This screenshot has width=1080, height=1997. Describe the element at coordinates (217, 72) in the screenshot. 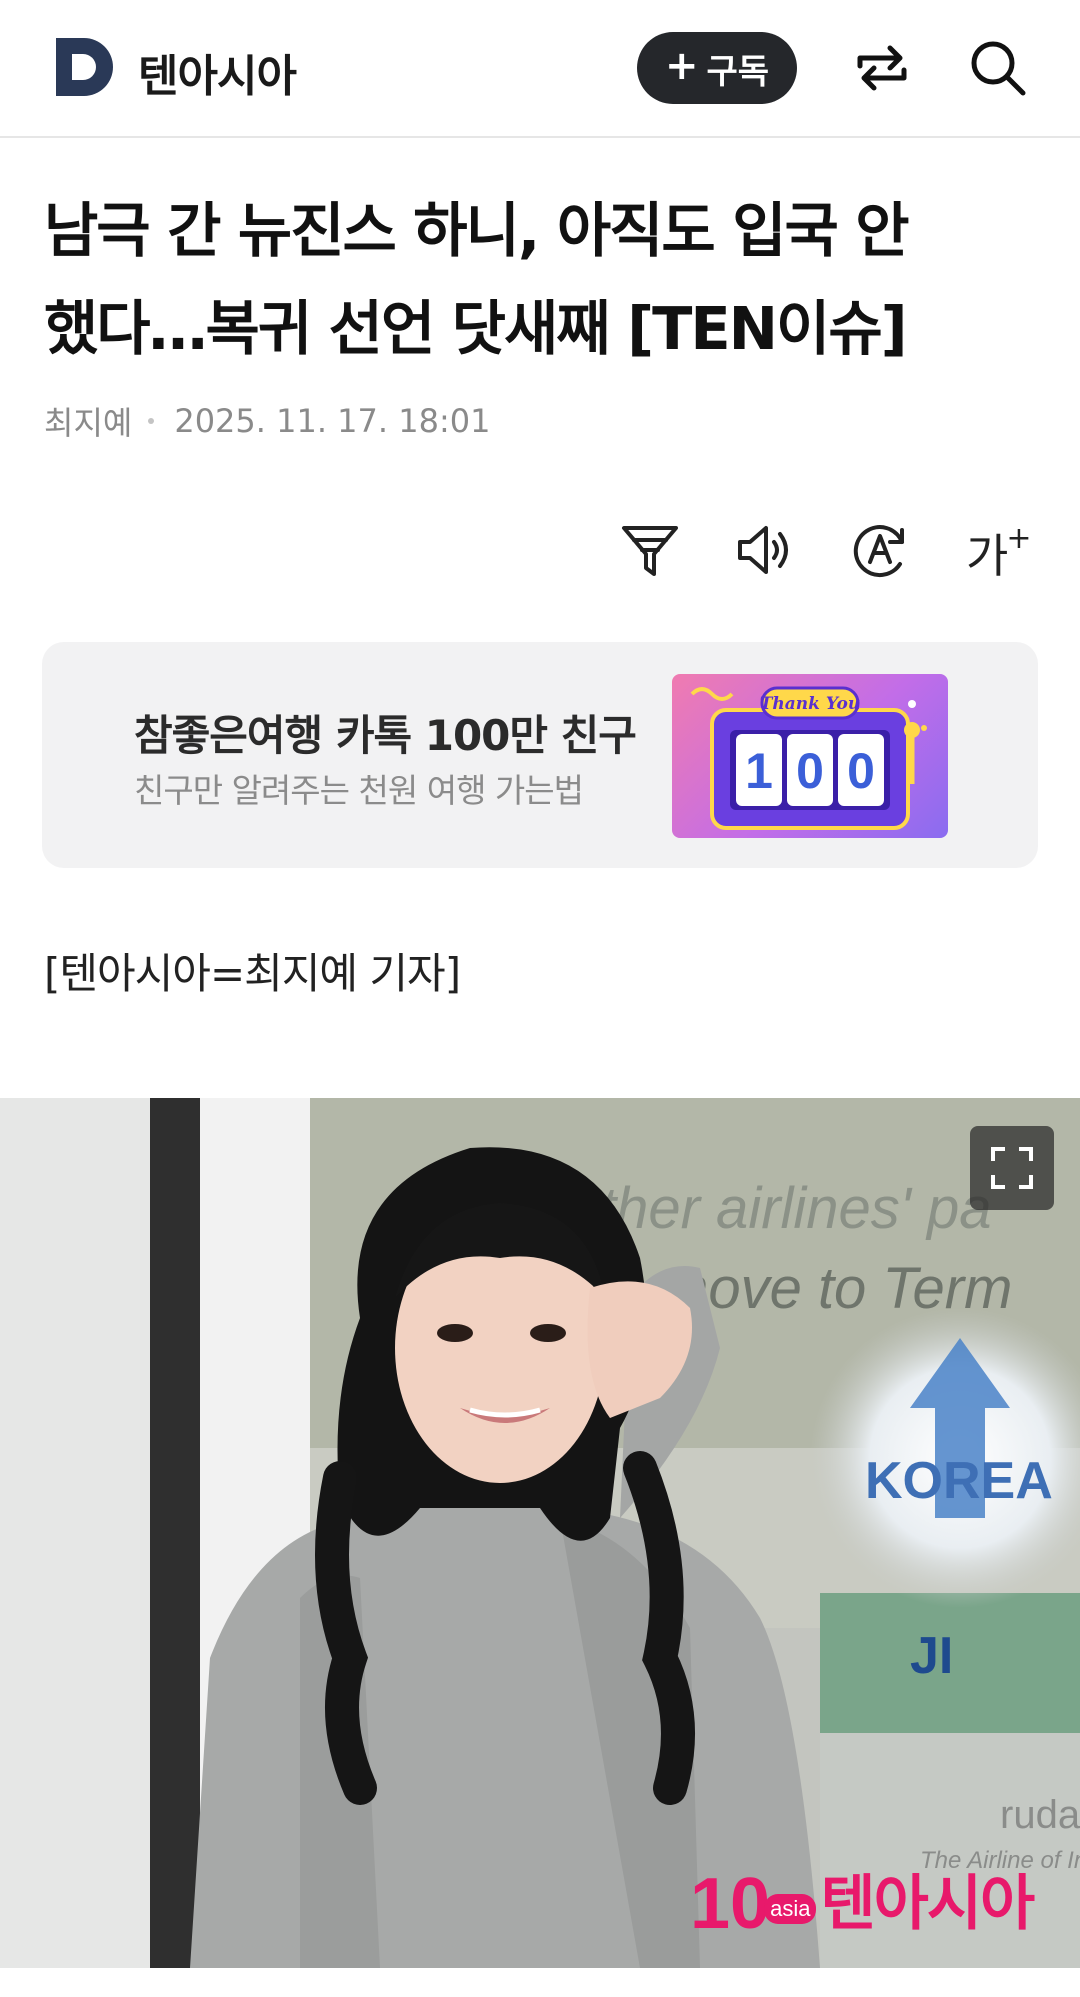

I see `brand-name: 텐아시아` at that location.